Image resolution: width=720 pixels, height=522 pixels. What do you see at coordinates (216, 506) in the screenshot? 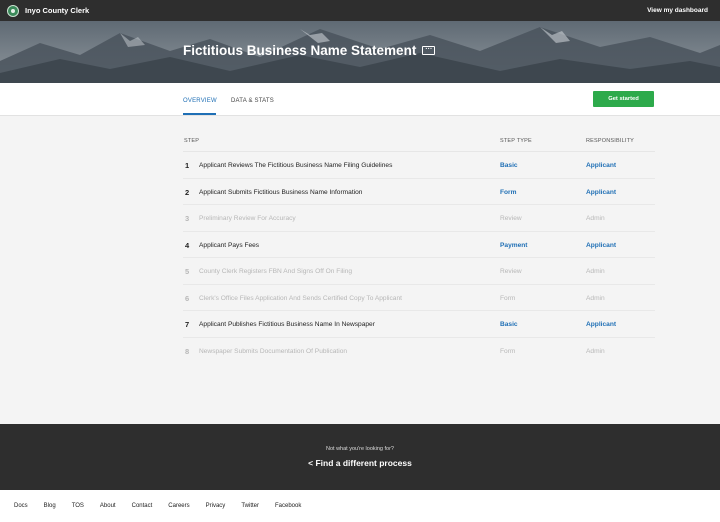
I see `footer-link-privacy: Privacy` at bounding box center [216, 506].